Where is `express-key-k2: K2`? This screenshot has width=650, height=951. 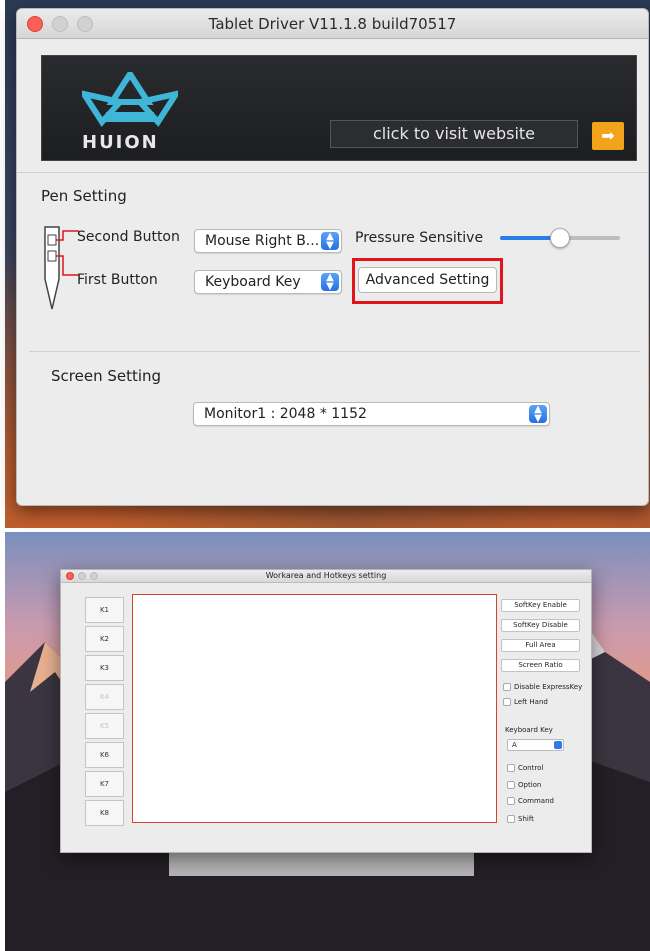
express-key-k2: K2 is located at coordinates (104, 639).